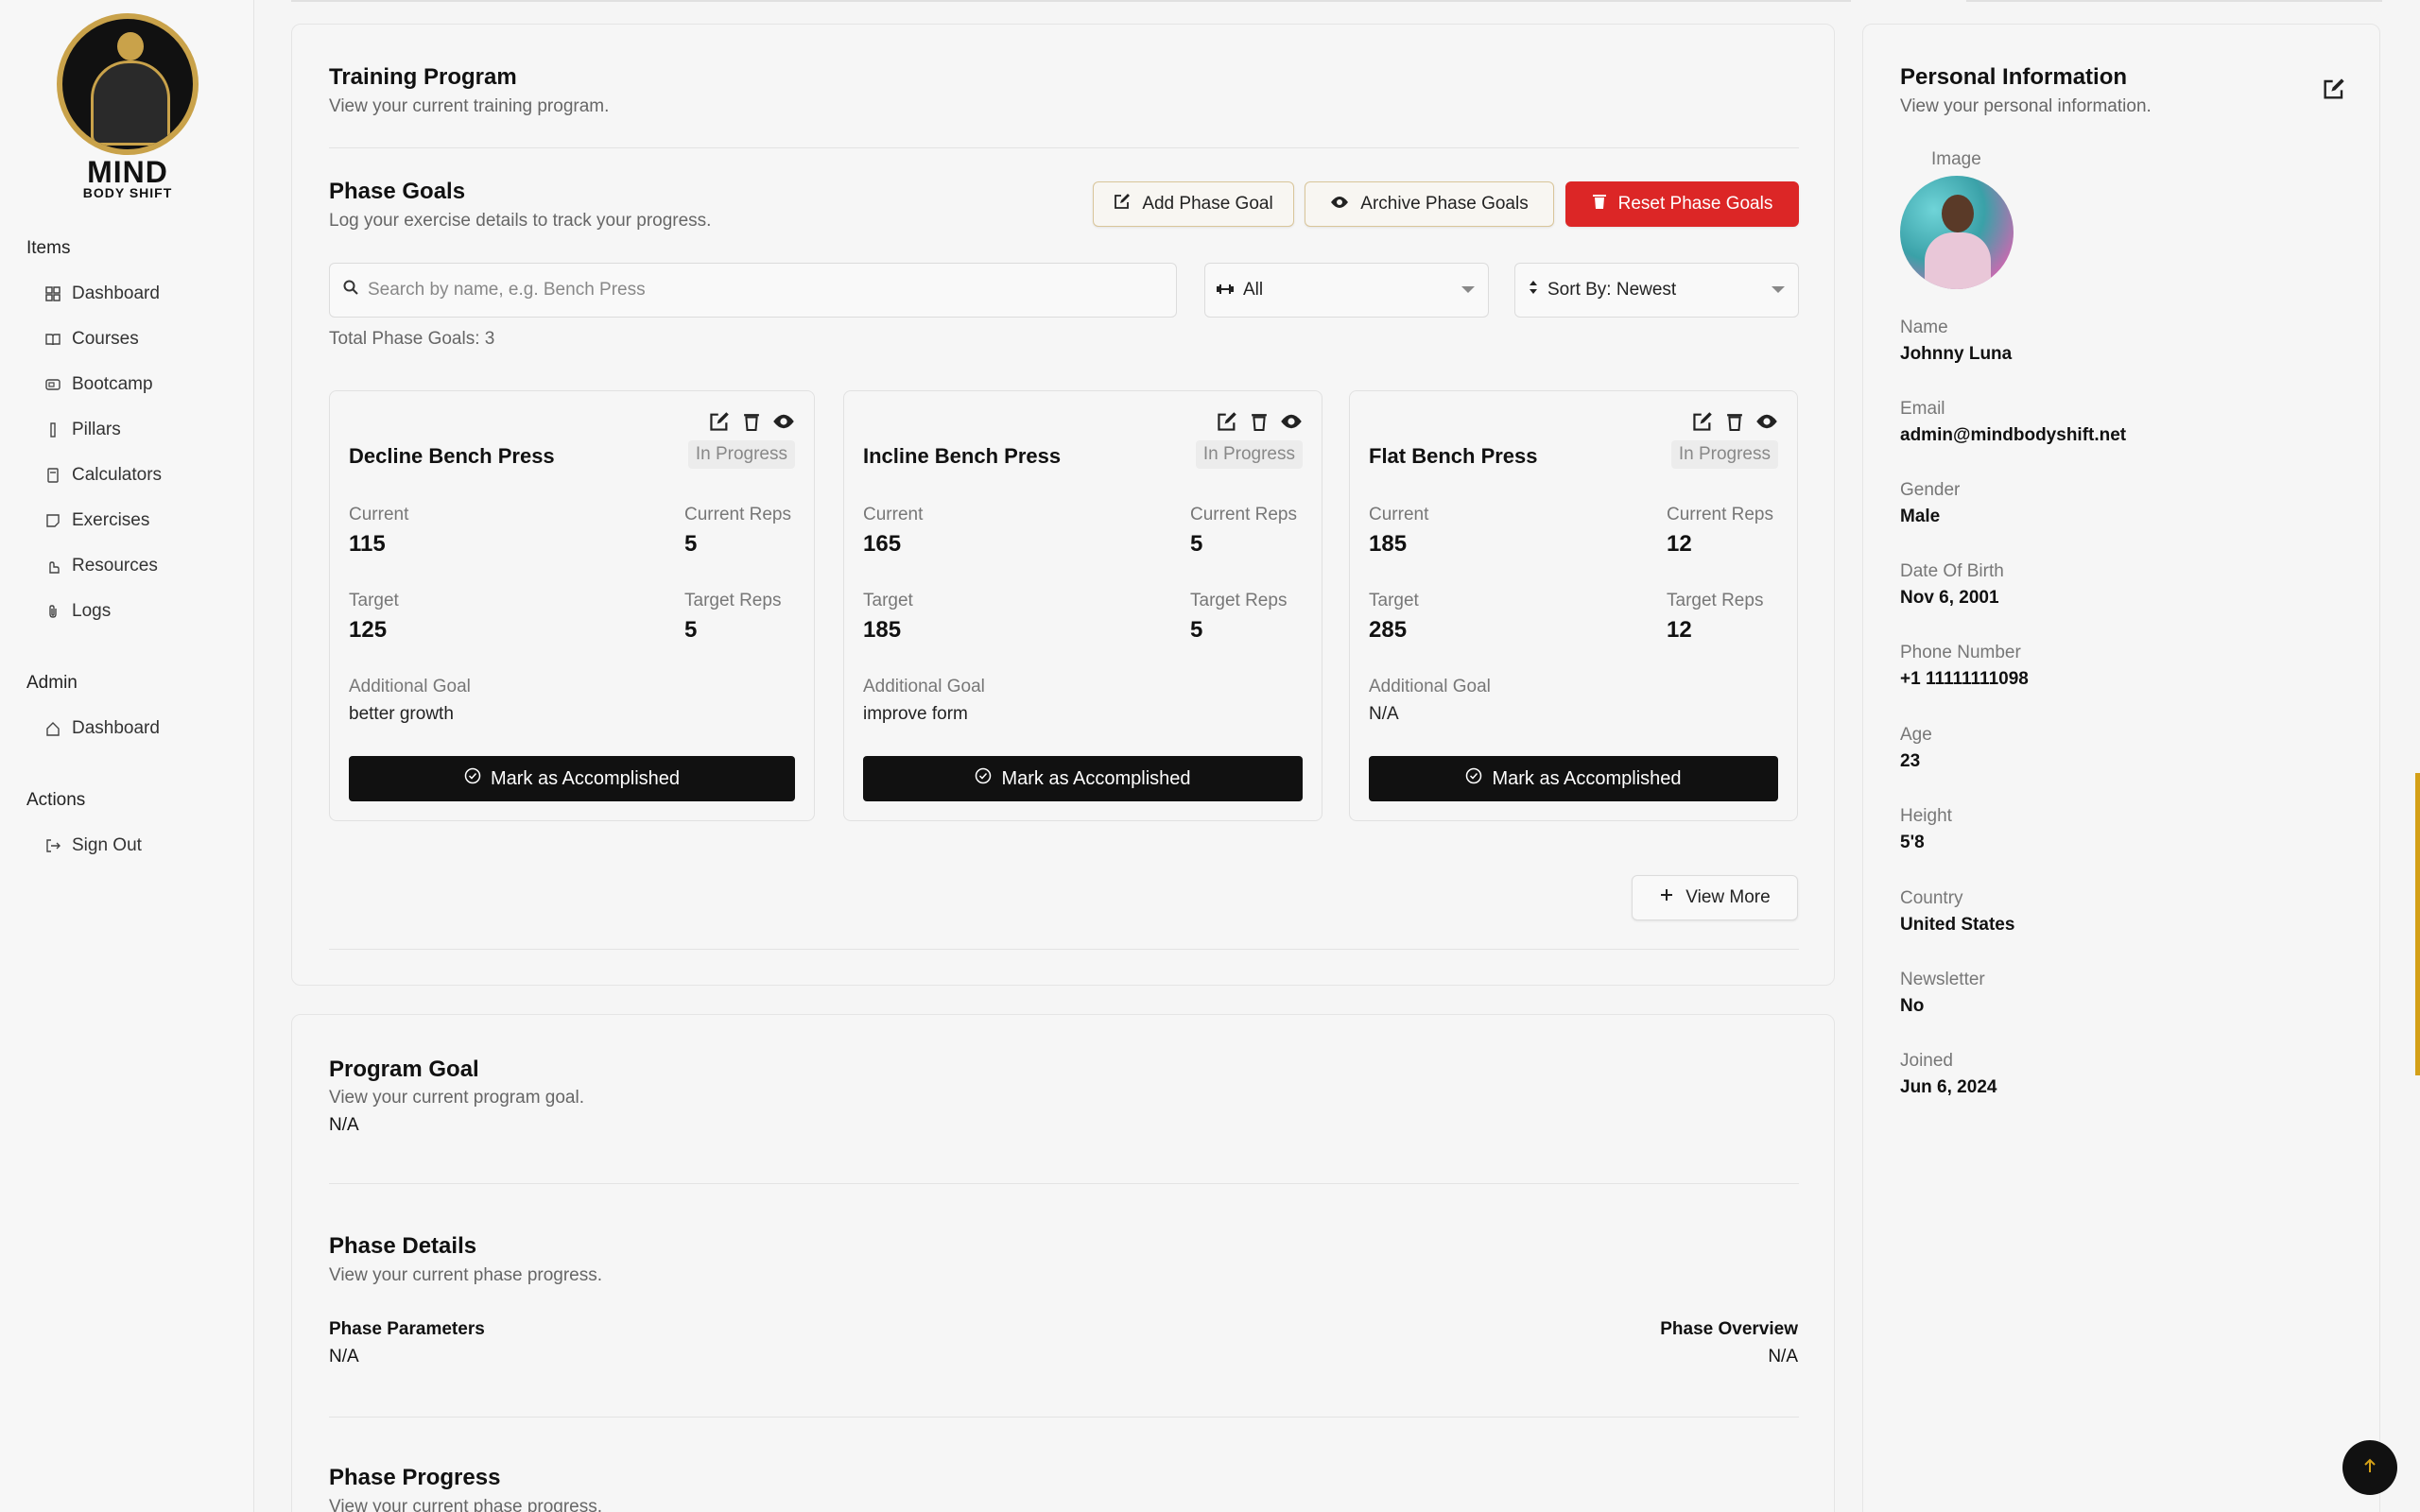 The width and height of the screenshot is (2420, 1512). Describe the element at coordinates (1926, 816) in the screenshot. I see `height-label: Height` at that location.